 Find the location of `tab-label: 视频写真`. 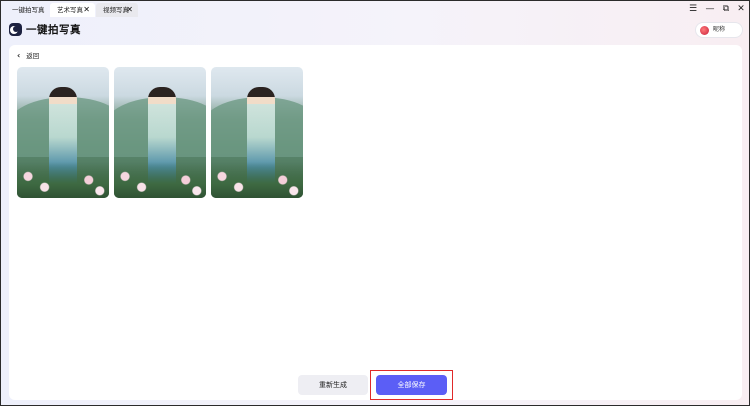

tab-label: 视频写真 is located at coordinates (116, 10).